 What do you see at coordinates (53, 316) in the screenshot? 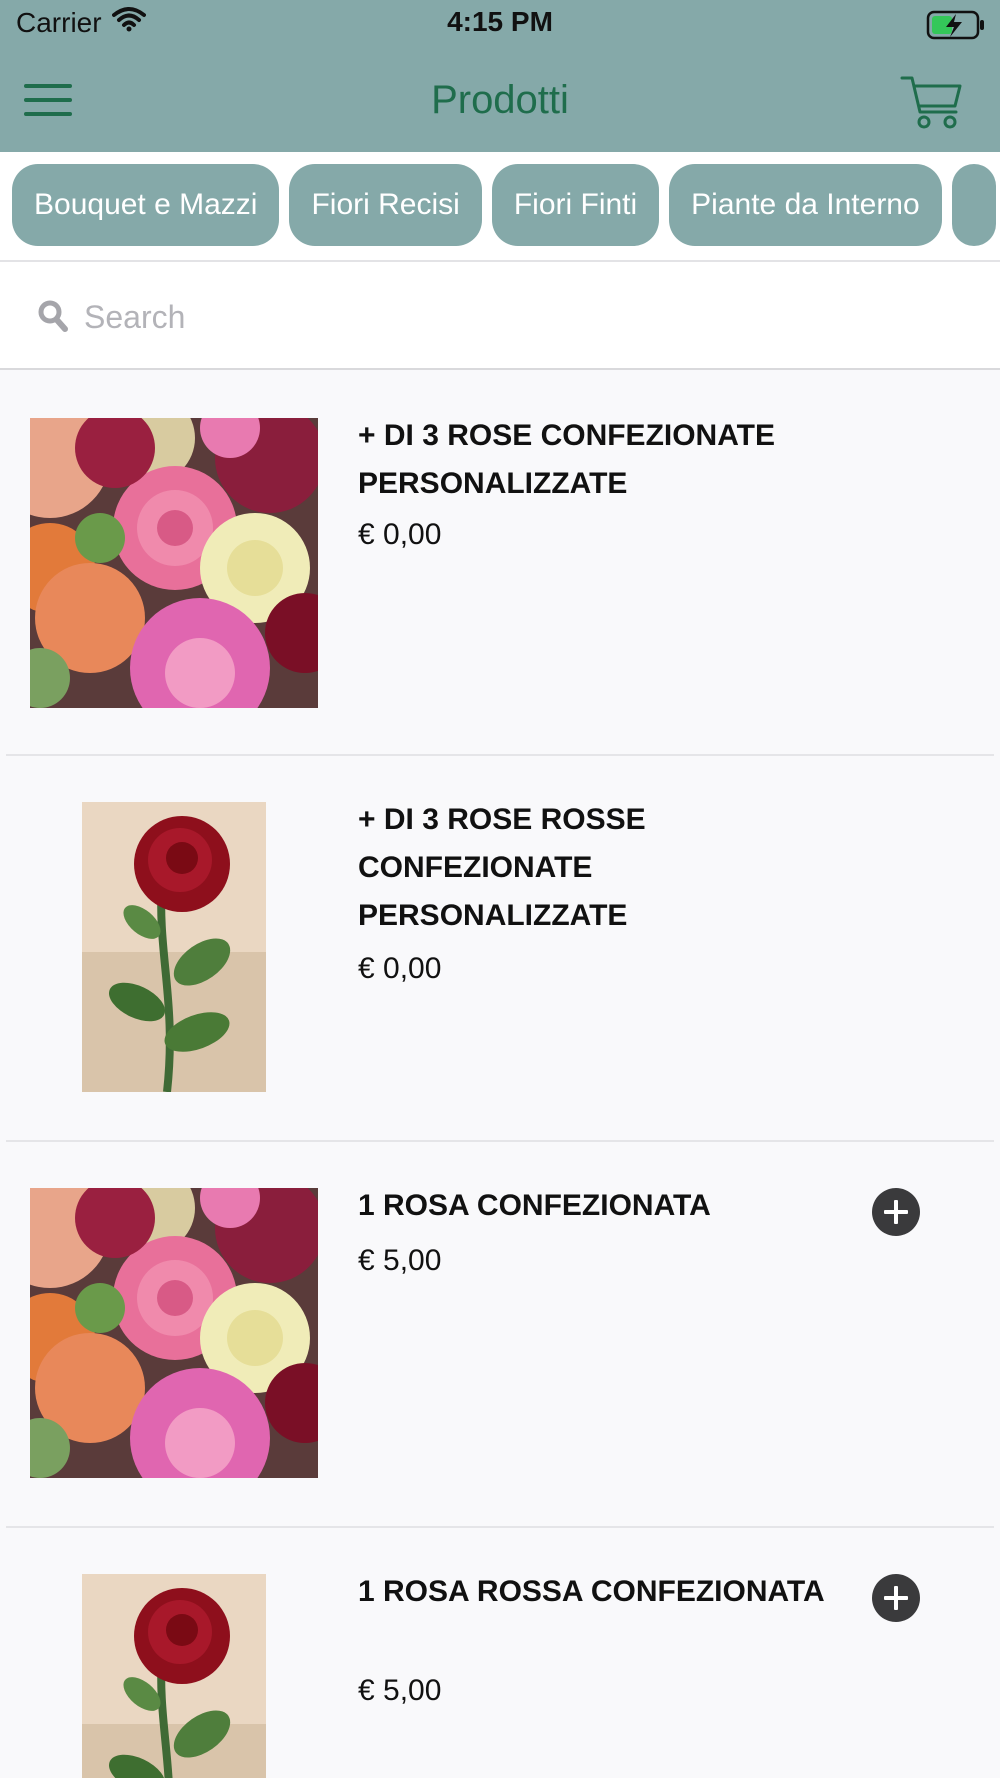
I see `search-icon` at bounding box center [53, 316].